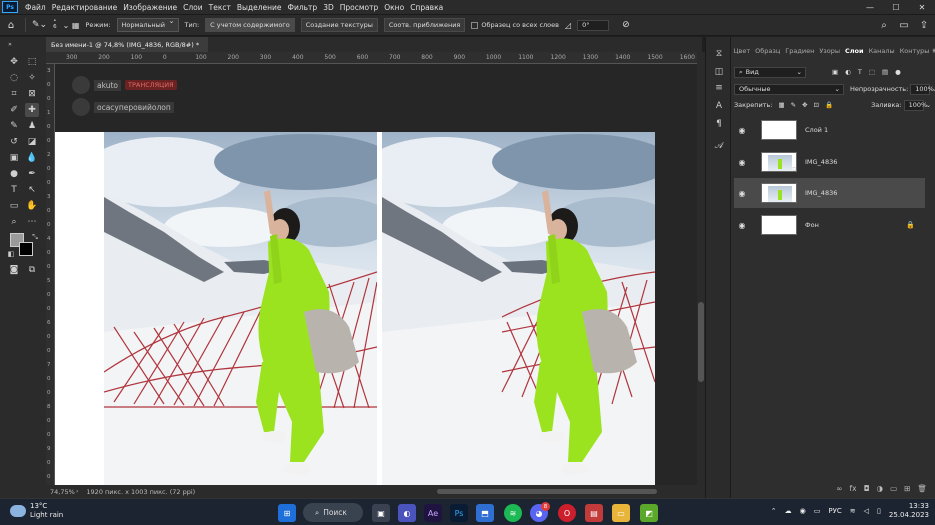 The width and height of the screenshot is (935, 525). What do you see at coordinates (32, 158) in the screenshot?
I see `blur-tool-icon: 💧` at bounding box center [32, 158].